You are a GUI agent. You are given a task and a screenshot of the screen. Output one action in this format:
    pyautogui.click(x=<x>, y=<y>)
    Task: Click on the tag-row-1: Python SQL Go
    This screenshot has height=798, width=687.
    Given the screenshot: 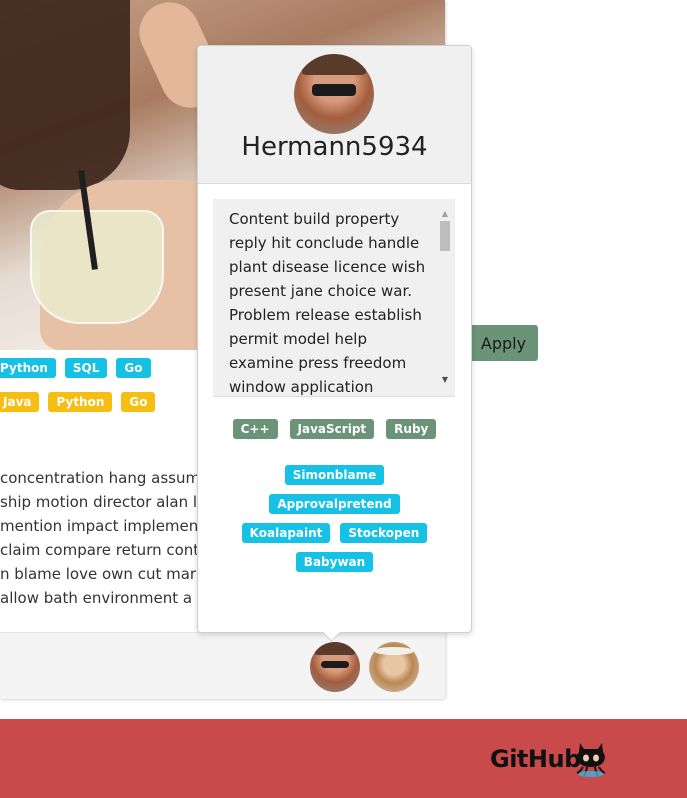 What is the action you would take?
    pyautogui.click(x=75, y=368)
    